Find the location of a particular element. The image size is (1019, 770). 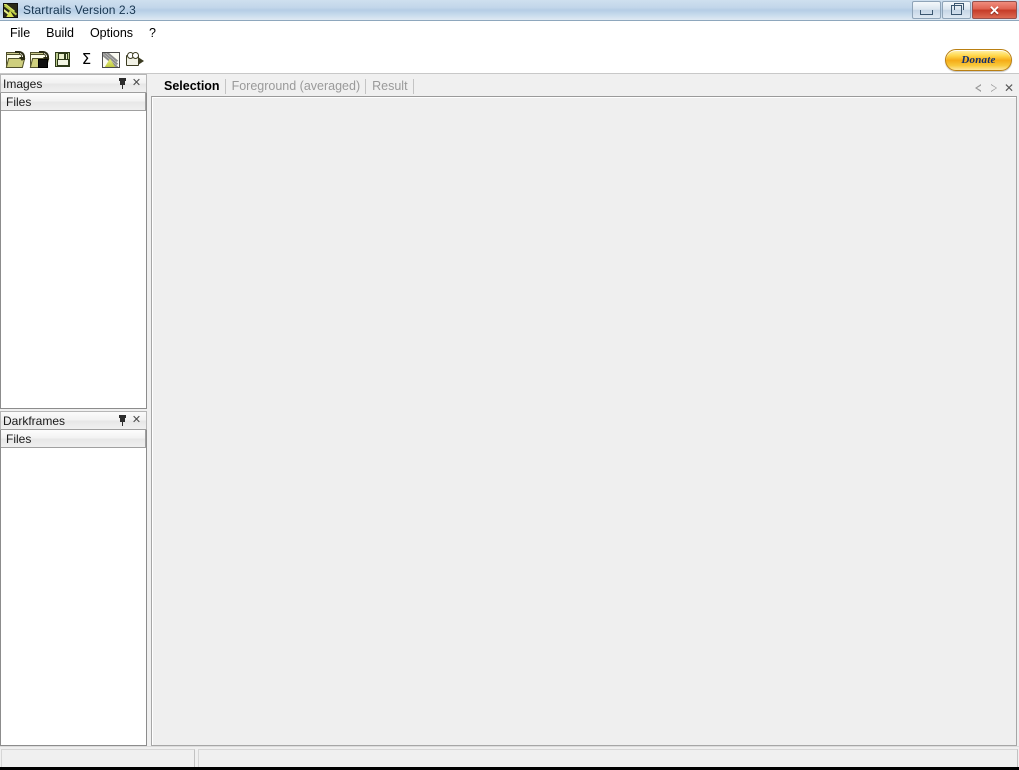

darkframes-panel-pin-button is located at coordinates (122, 421).